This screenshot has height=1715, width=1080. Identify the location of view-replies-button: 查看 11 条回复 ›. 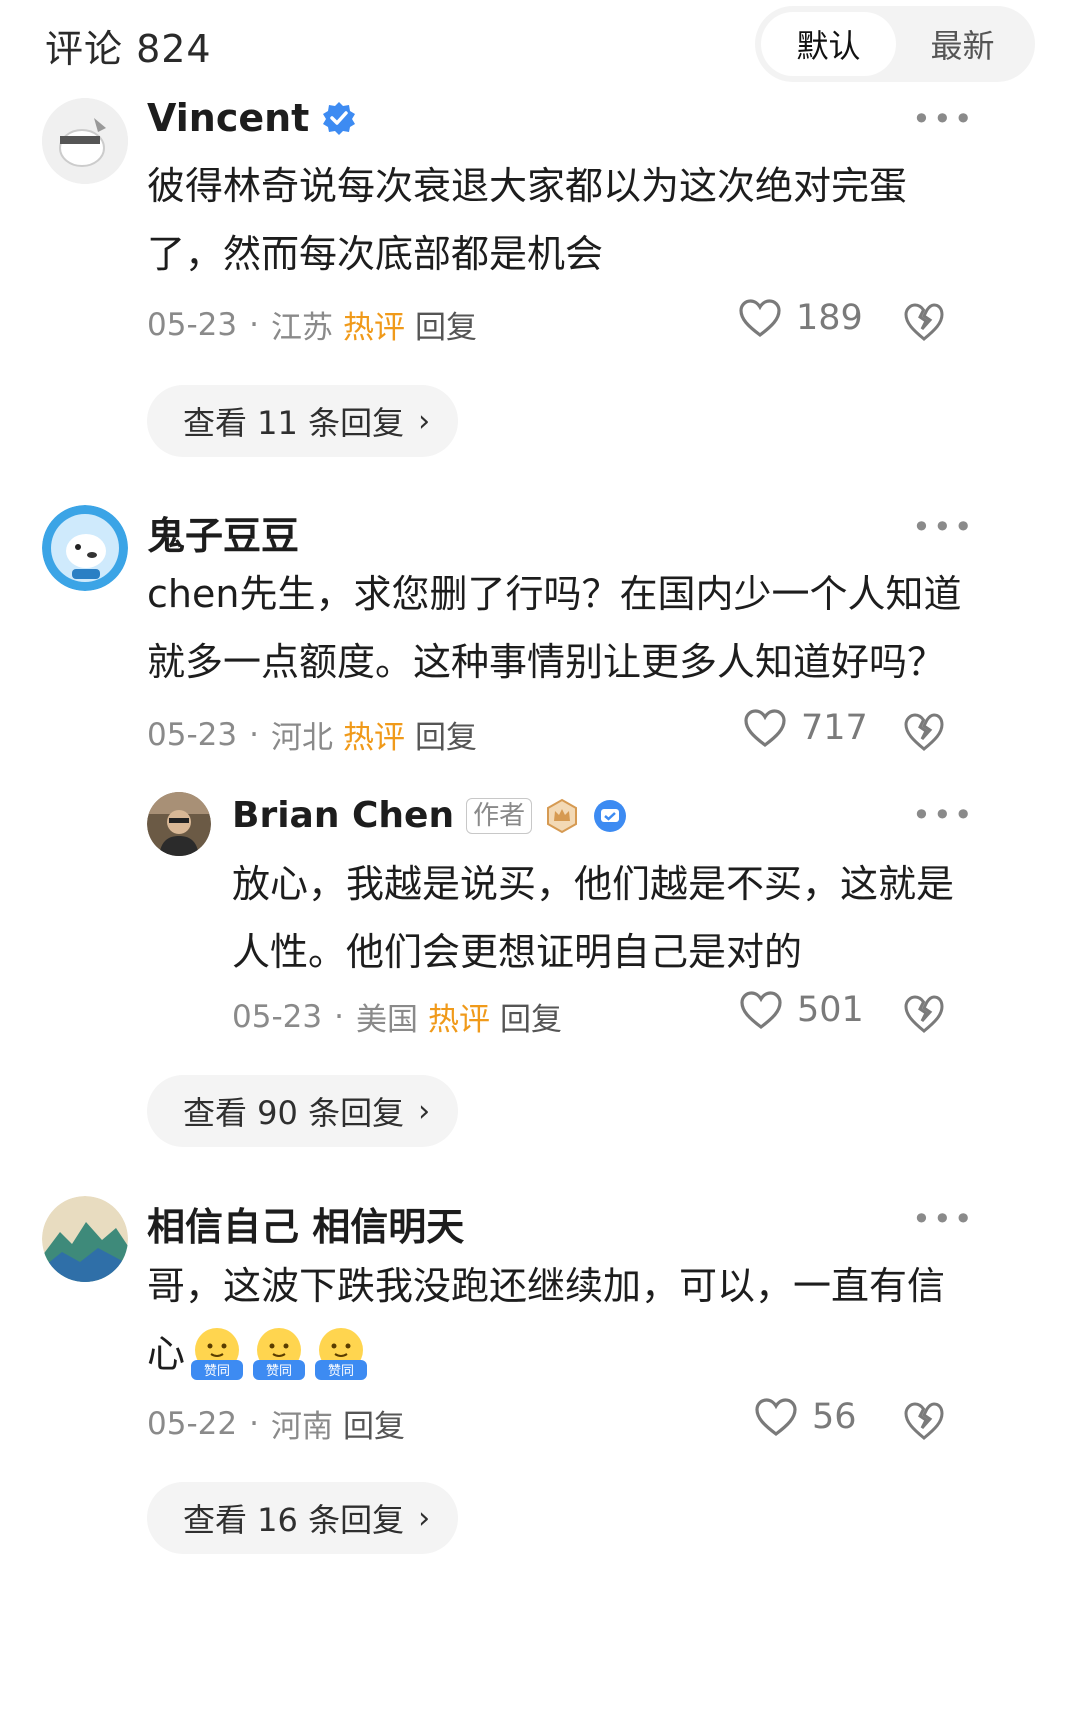
(303, 421).